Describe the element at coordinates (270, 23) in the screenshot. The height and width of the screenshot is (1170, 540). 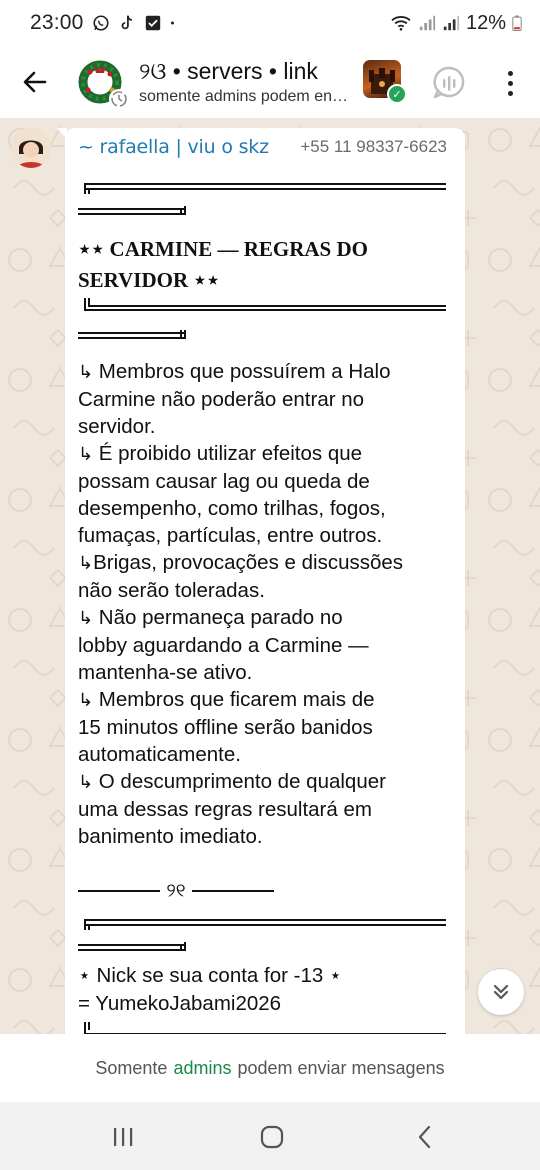
I see `status-bar: 23:00 12%` at that location.